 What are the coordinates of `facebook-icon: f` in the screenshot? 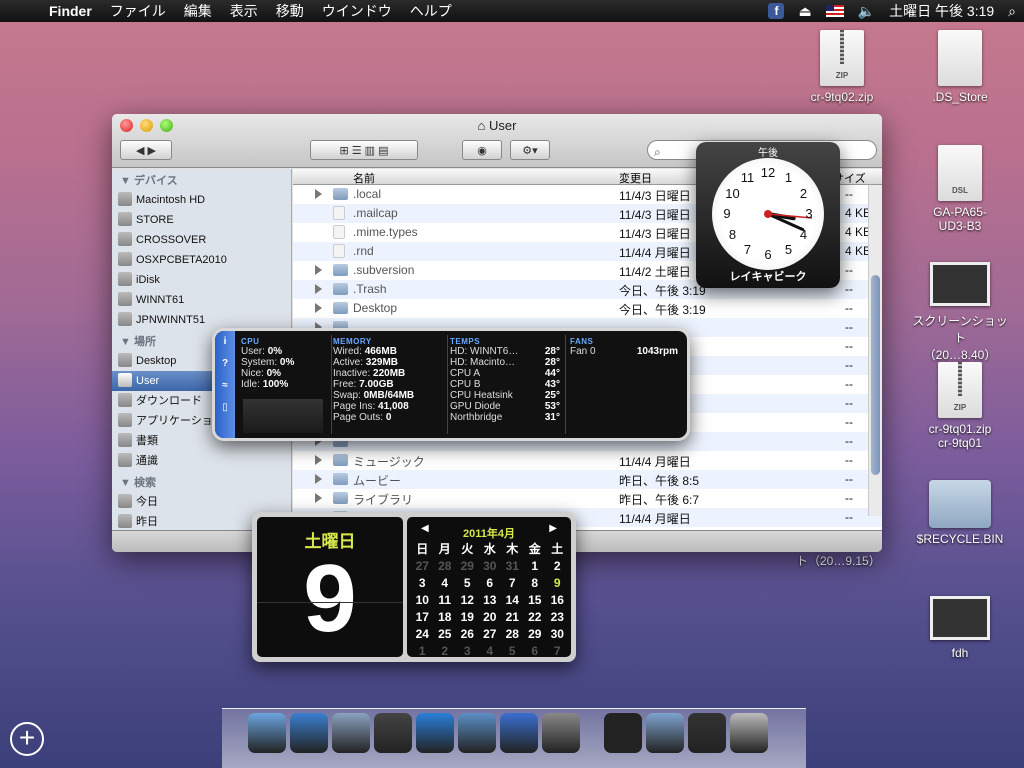 It's located at (776, 11).